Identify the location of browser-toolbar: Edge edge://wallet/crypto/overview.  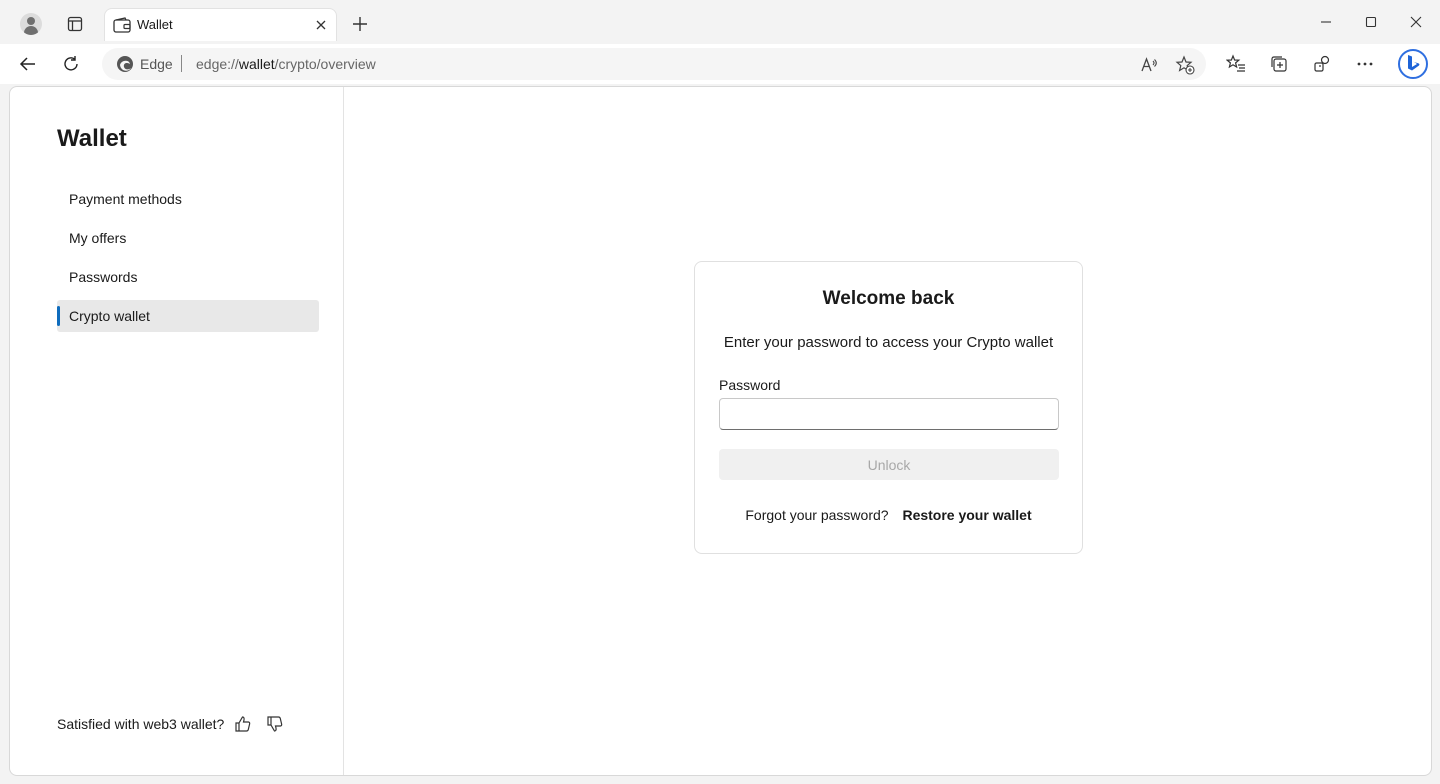
(720, 64).